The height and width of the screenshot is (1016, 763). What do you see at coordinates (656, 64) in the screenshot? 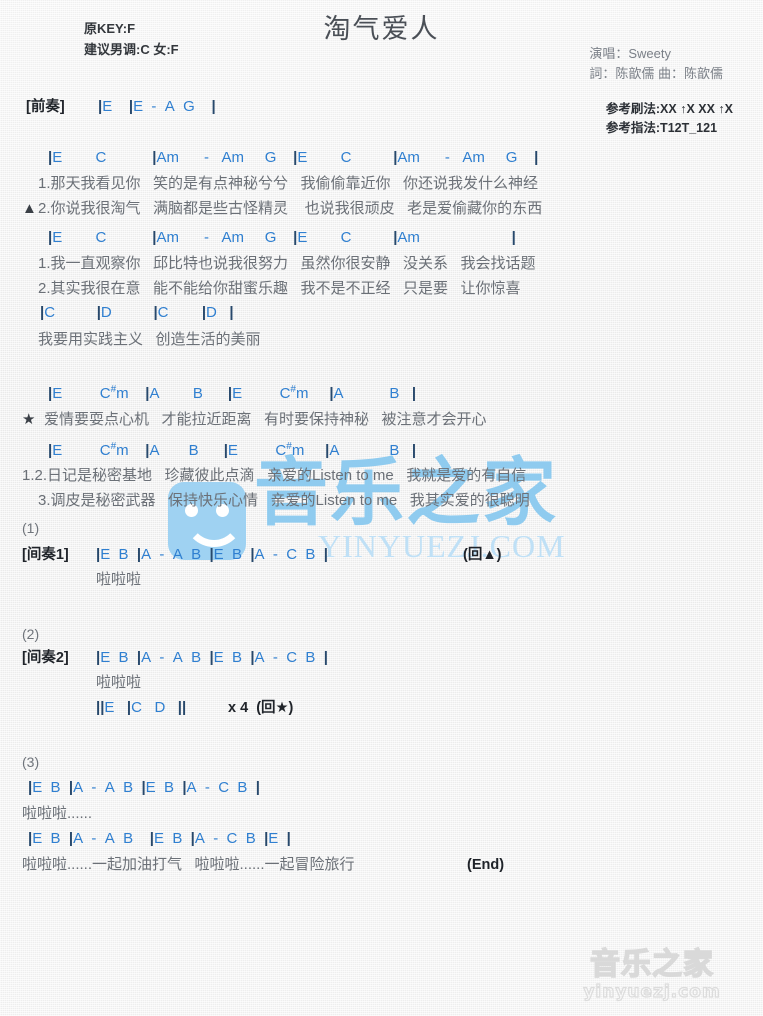
I see `credits-block: 演唱：Sweety 詞：陈歆儒 曲：陈歆儒` at bounding box center [656, 64].